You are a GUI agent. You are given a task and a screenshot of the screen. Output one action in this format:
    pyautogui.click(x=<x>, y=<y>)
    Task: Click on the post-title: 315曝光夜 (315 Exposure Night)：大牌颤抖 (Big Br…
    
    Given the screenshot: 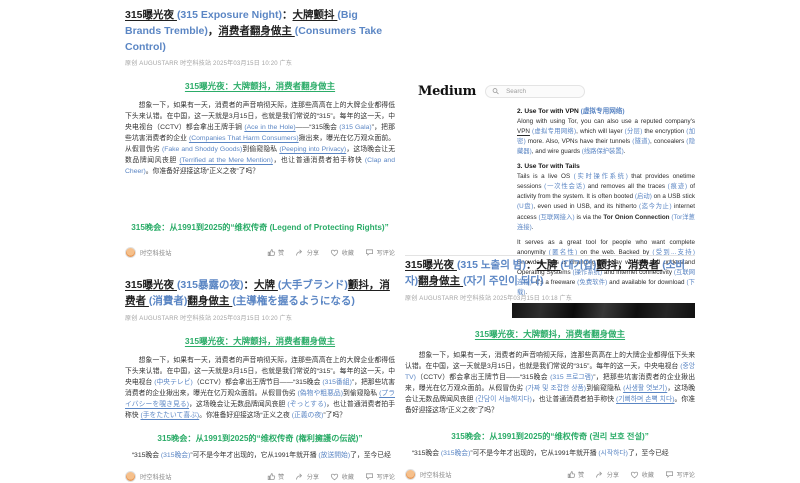 What is the action you would take?
    pyautogui.click(x=254, y=31)
    